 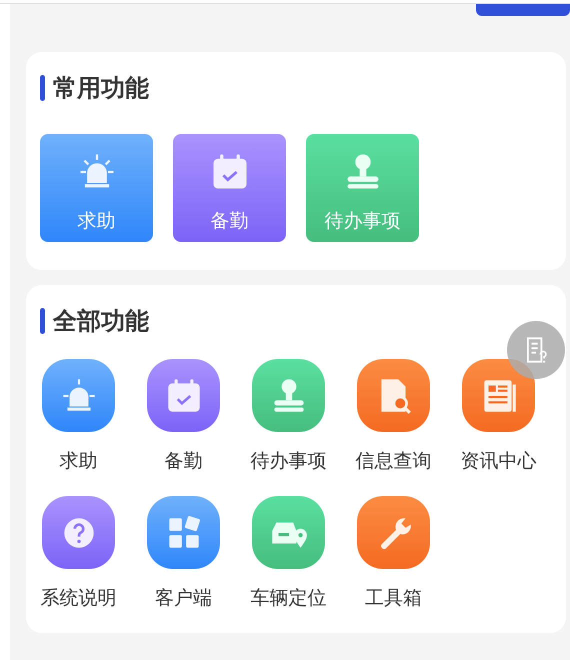 What do you see at coordinates (183, 598) in the screenshot?
I see `app-label: 客户端` at bounding box center [183, 598].